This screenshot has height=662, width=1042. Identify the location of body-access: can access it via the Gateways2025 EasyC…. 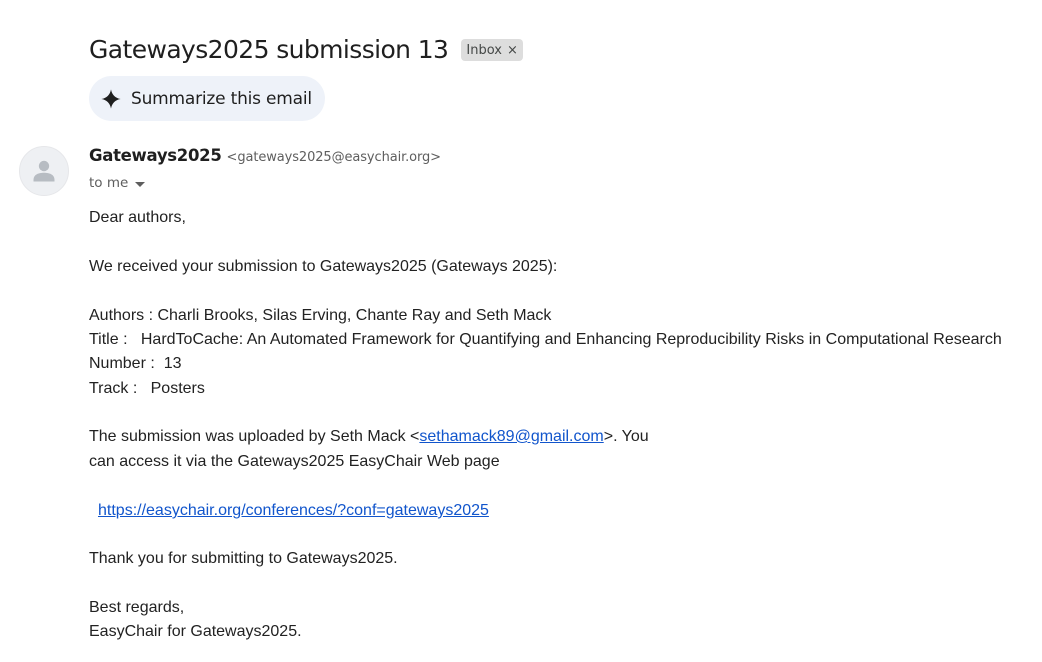
(294, 461).